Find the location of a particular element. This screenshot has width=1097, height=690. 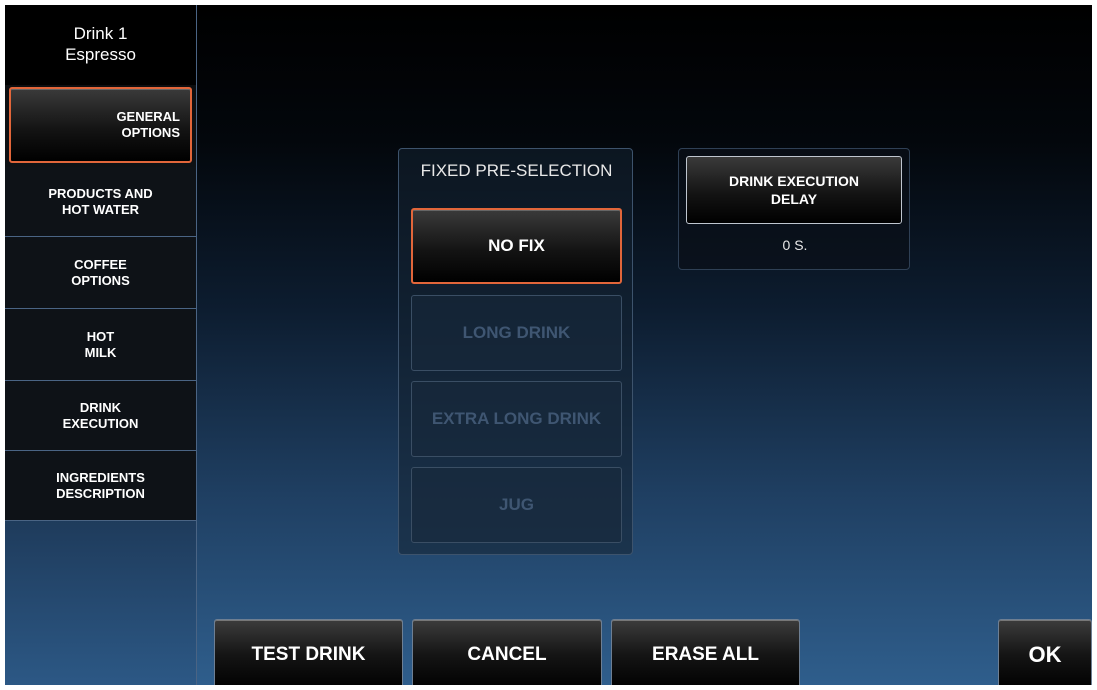

sidebar-item-label: GENERAL OPTIONS is located at coordinates (148, 124).